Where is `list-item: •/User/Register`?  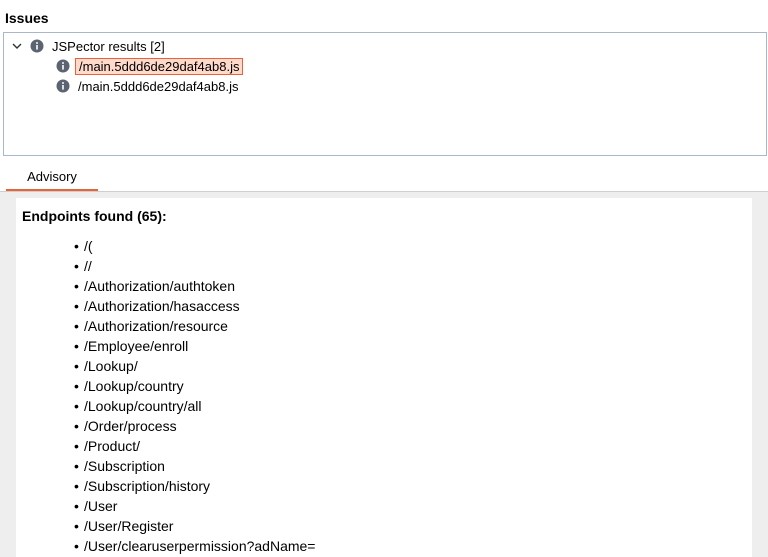 list-item: •/User/Register is located at coordinates (124, 526).